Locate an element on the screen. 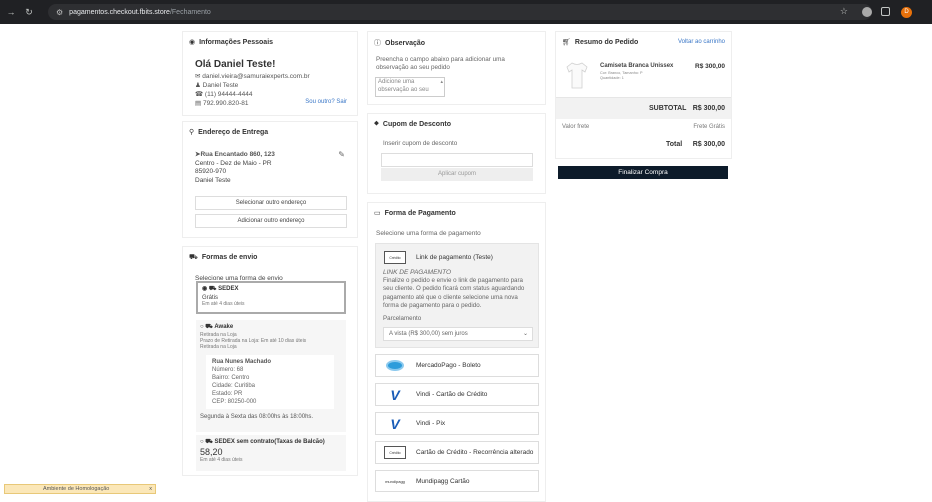  installments-label: Parcelamento is located at coordinates (402, 319).